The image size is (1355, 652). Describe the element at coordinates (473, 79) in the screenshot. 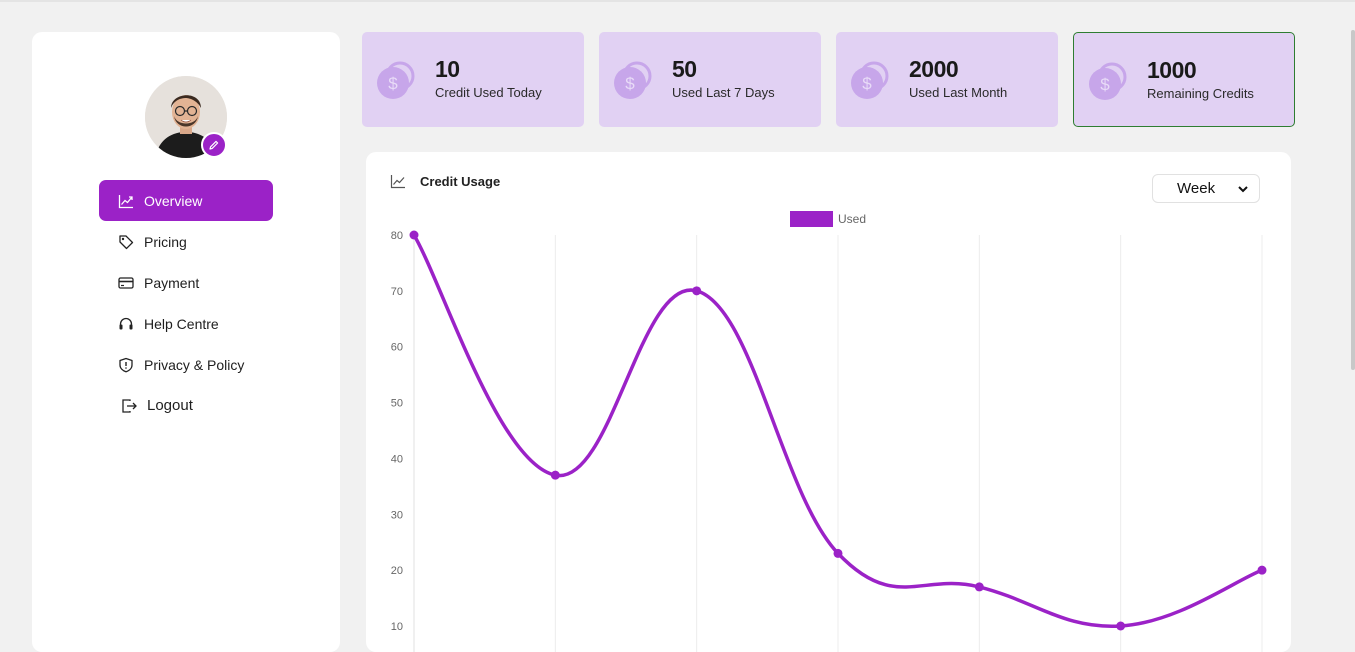

I see `stat-card-today: $ 10 Credit Used Today` at that location.